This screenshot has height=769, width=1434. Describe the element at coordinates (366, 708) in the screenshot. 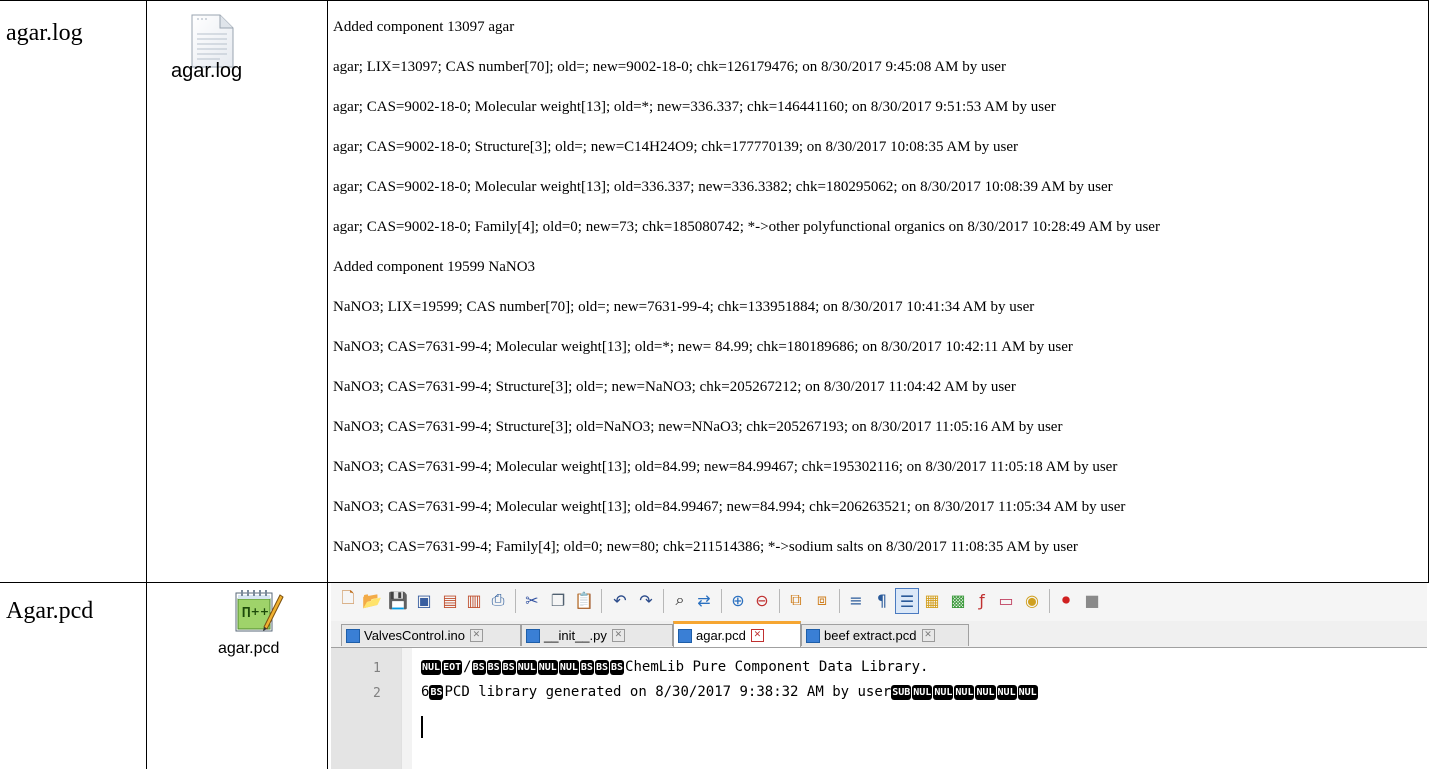

I see `line-number-gutter` at that location.